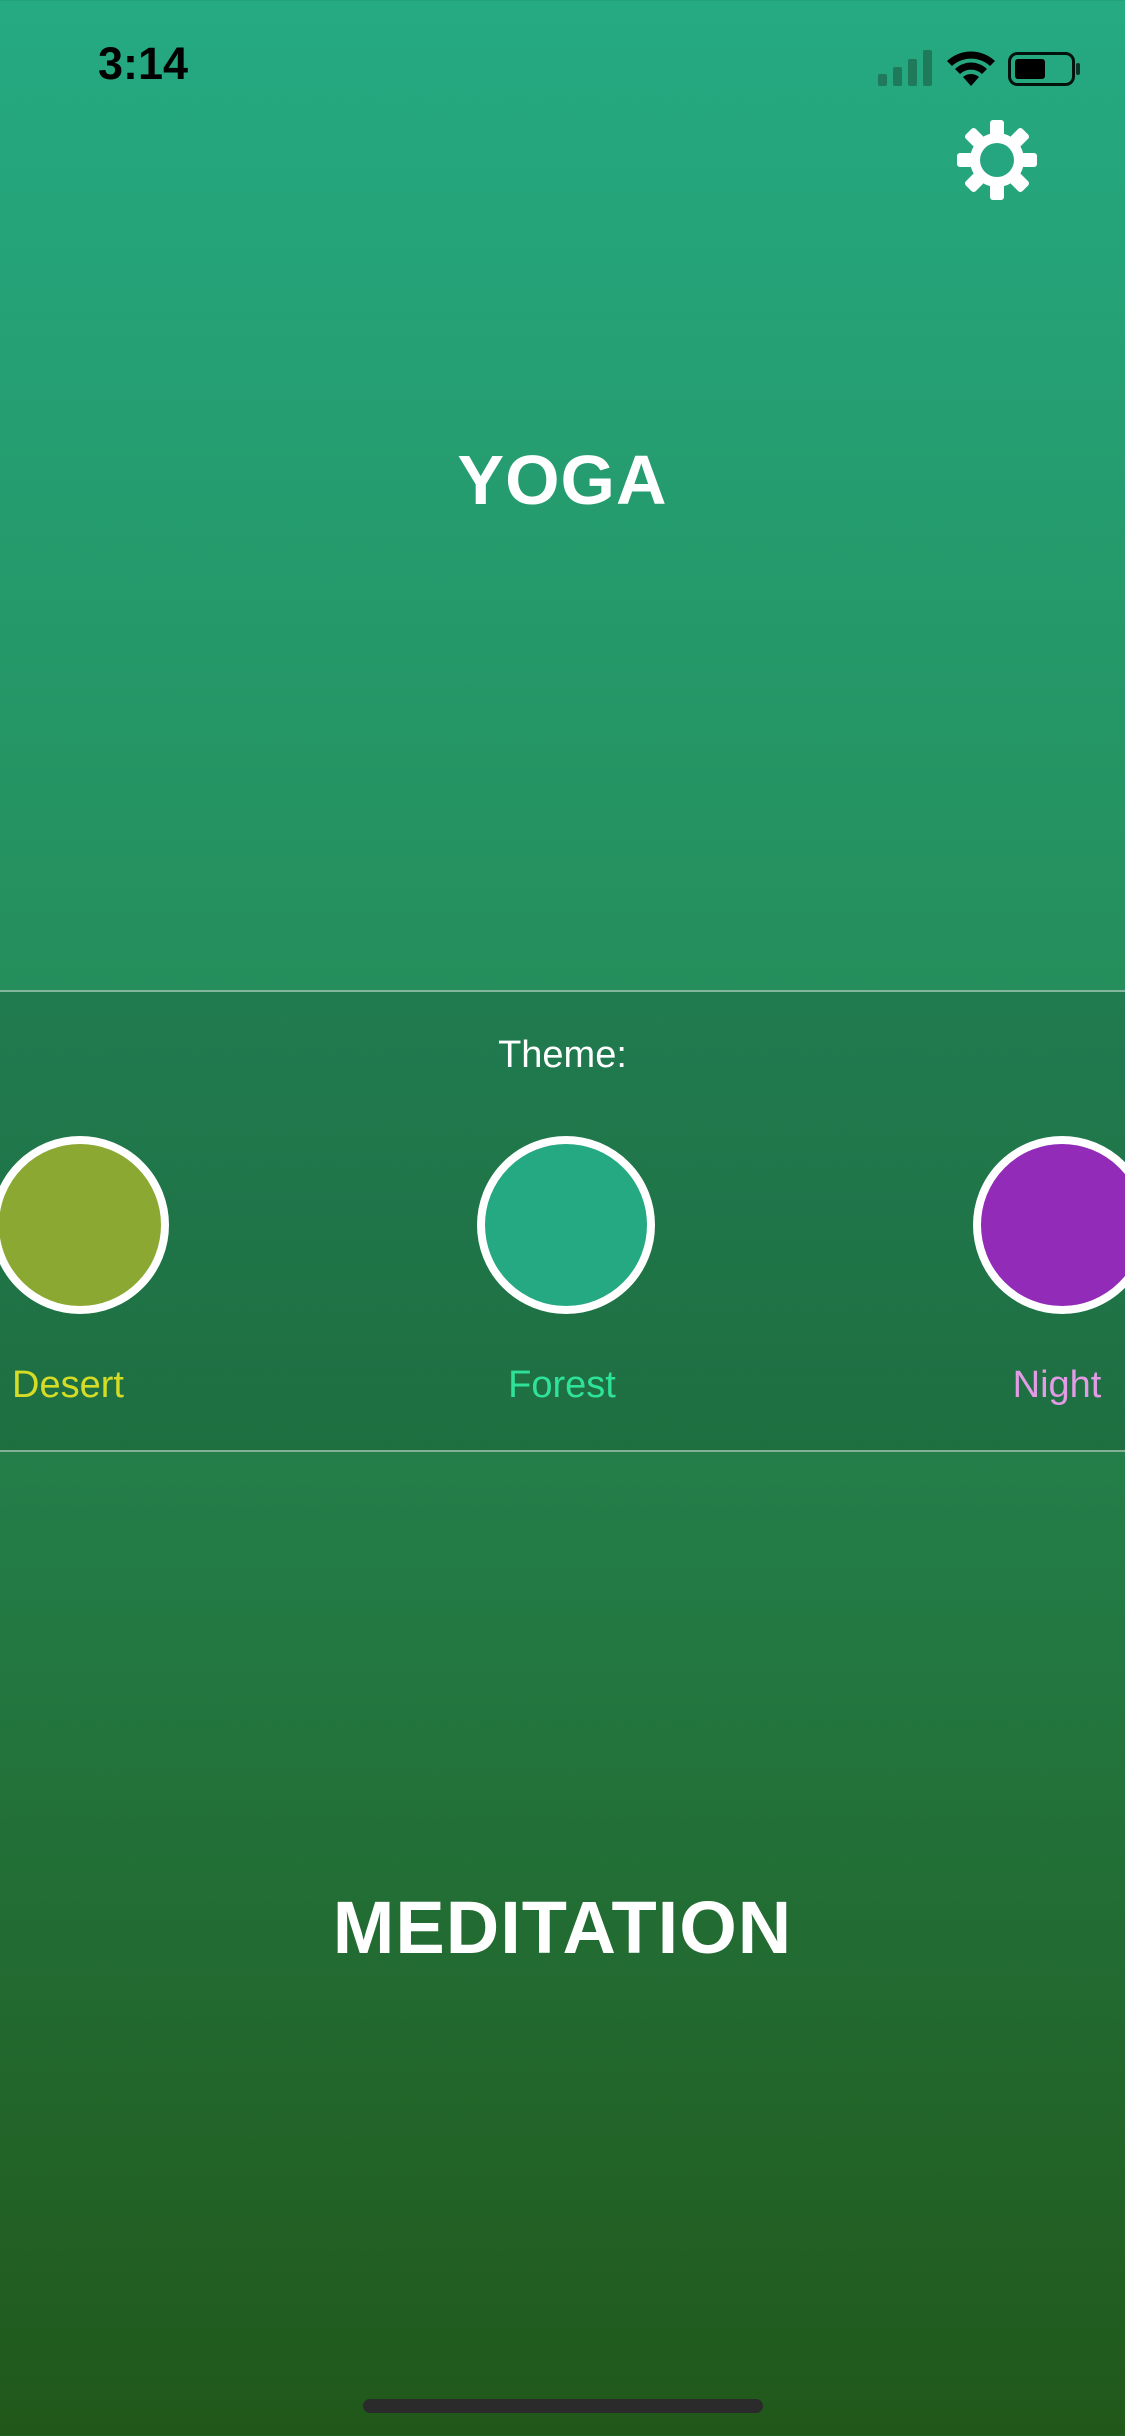 Image resolution: width=1125 pixels, height=2436 pixels. I want to click on theme-swatch-night, so click(1049, 1225).